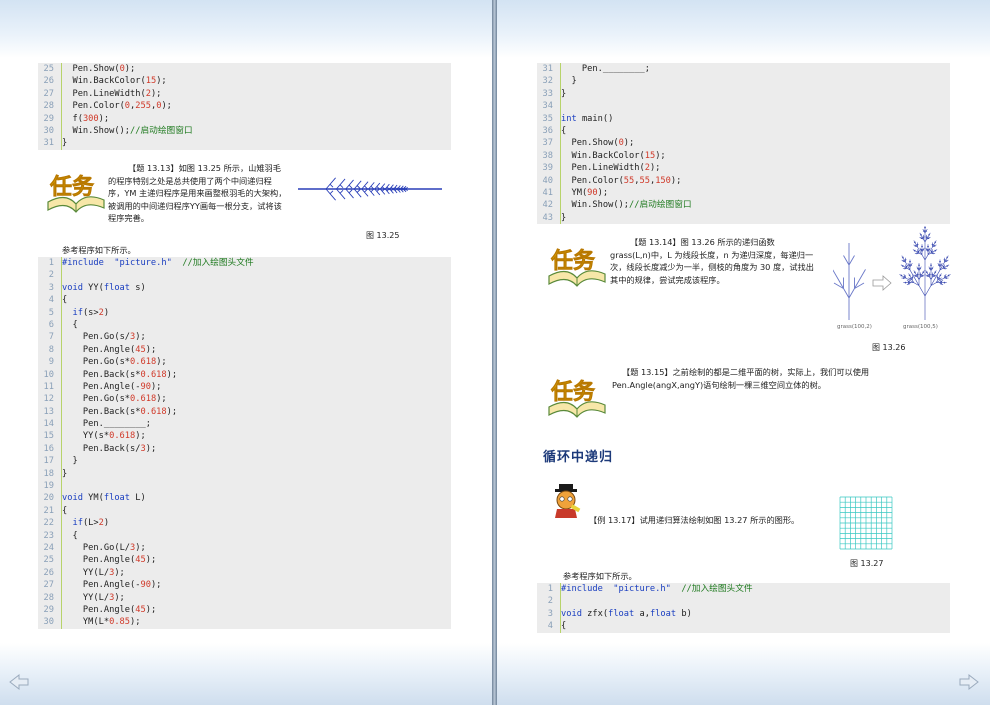 The height and width of the screenshot is (705, 990). What do you see at coordinates (48, 143) in the screenshot?
I see `line-number: 31` at bounding box center [48, 143].